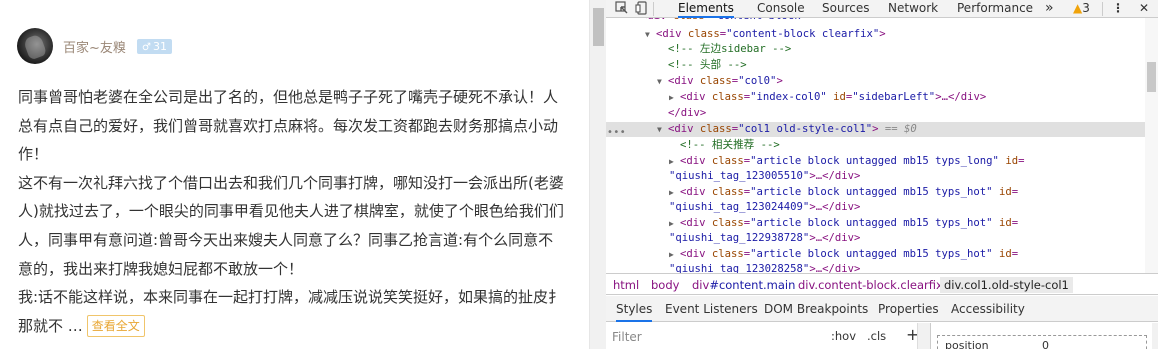  Describe the element at coordinates (923, 336) in the screenshot. I see `styles-scrollbar` at that location.